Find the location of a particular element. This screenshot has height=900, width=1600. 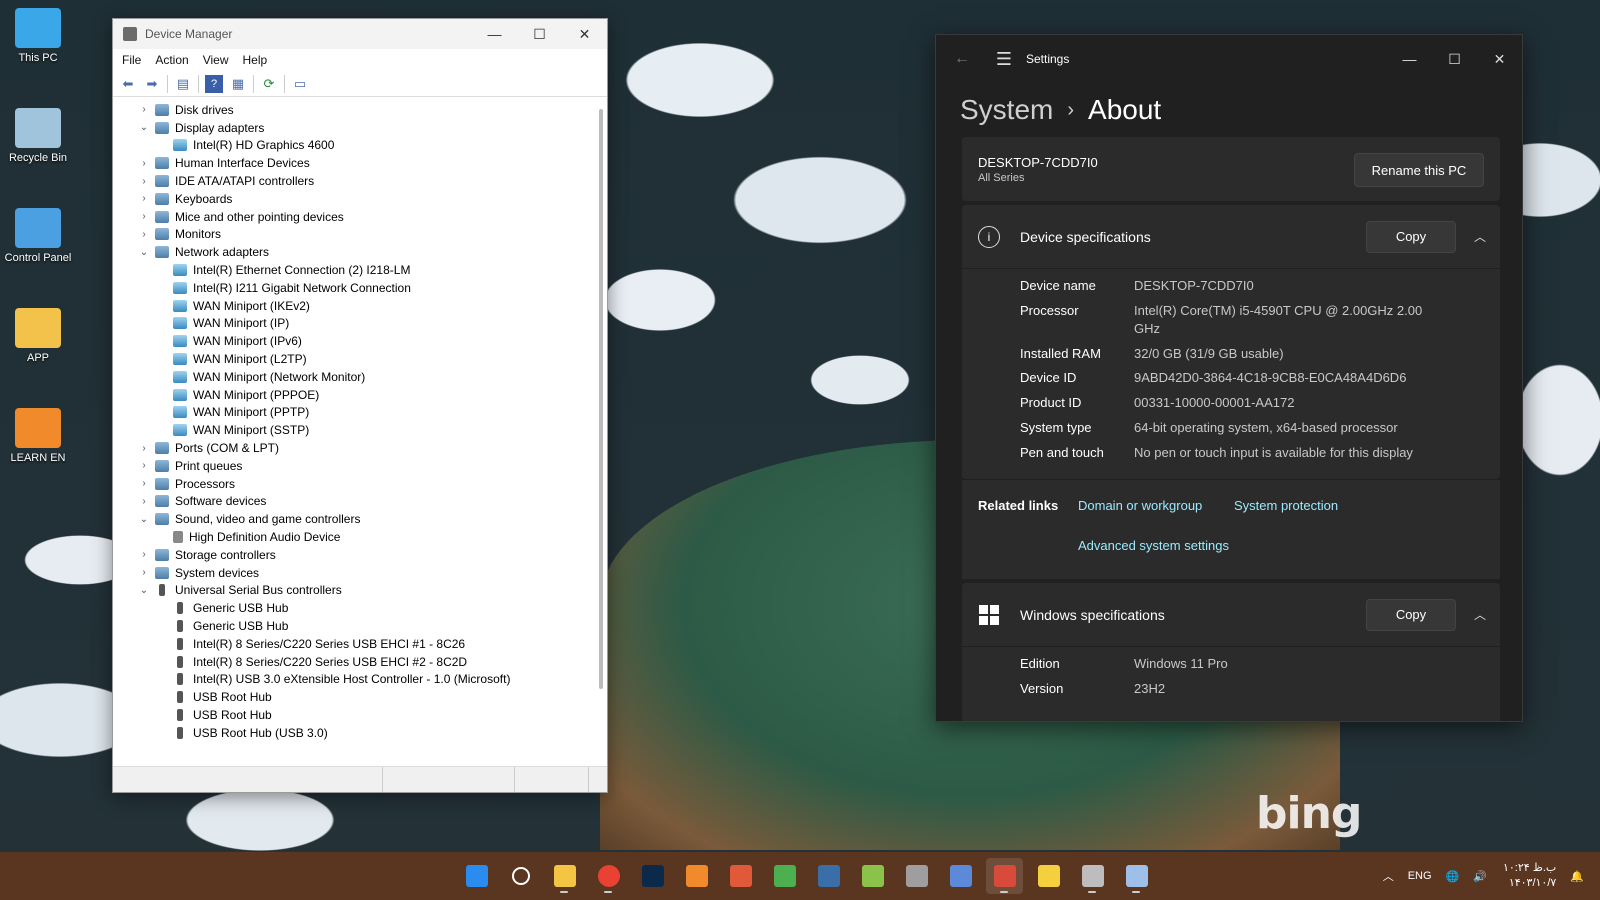

breadcrumb-system: System is located at coordinates (1006, 110).